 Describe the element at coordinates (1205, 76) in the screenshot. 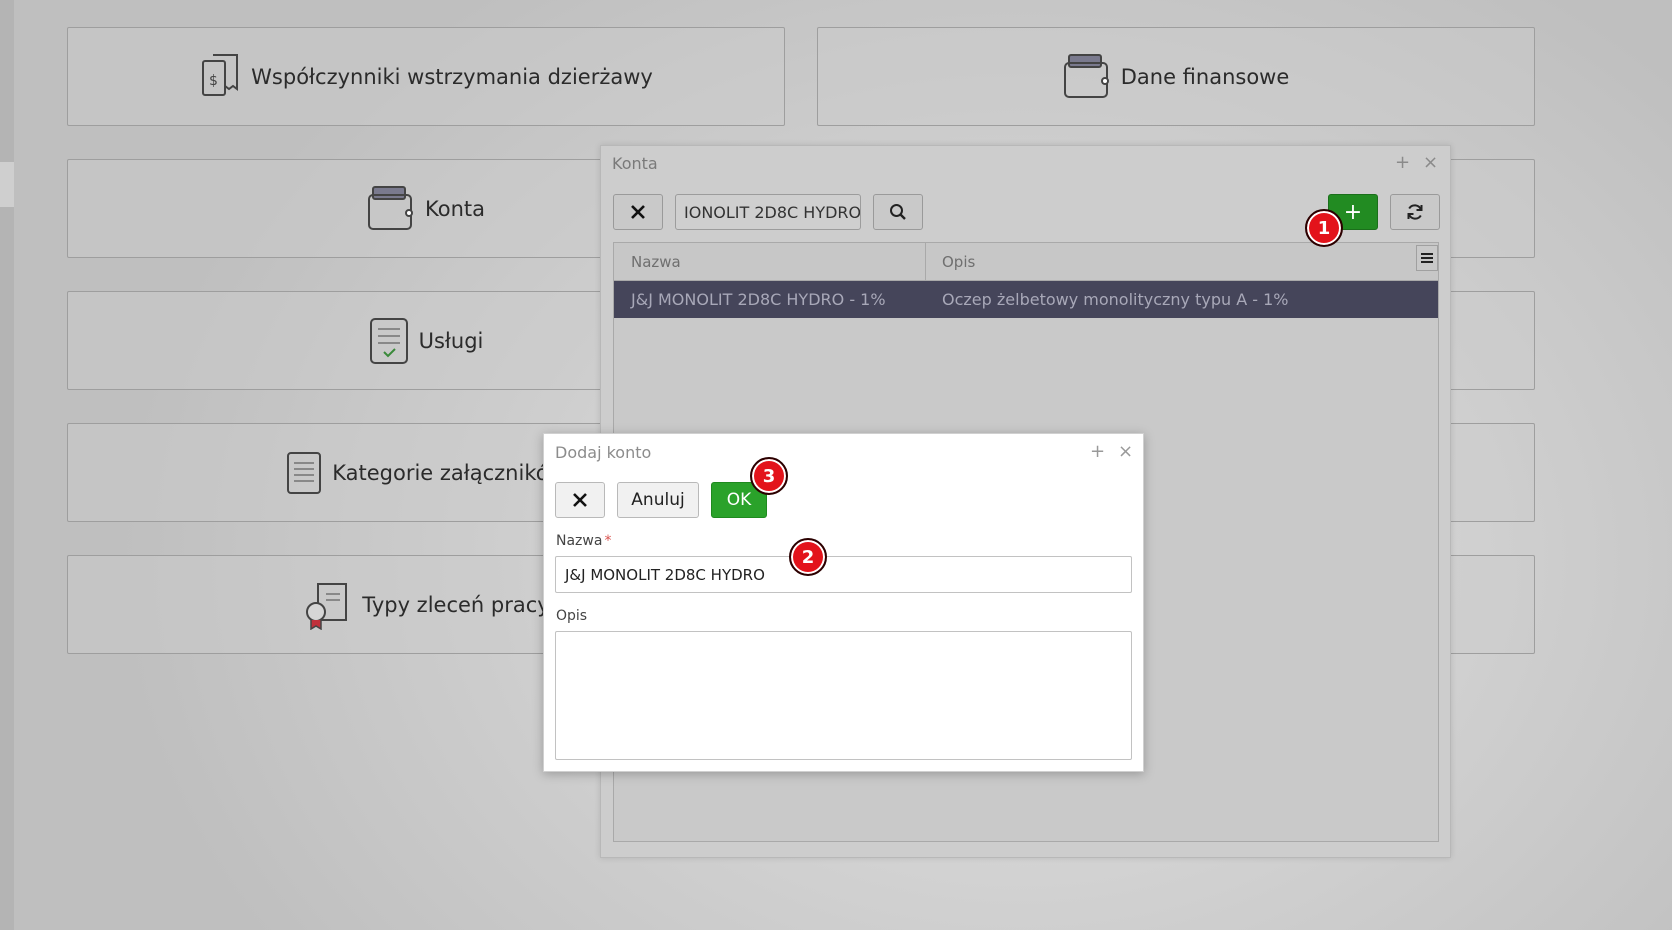

I see `tile-label: Dane finansowe` at that location.